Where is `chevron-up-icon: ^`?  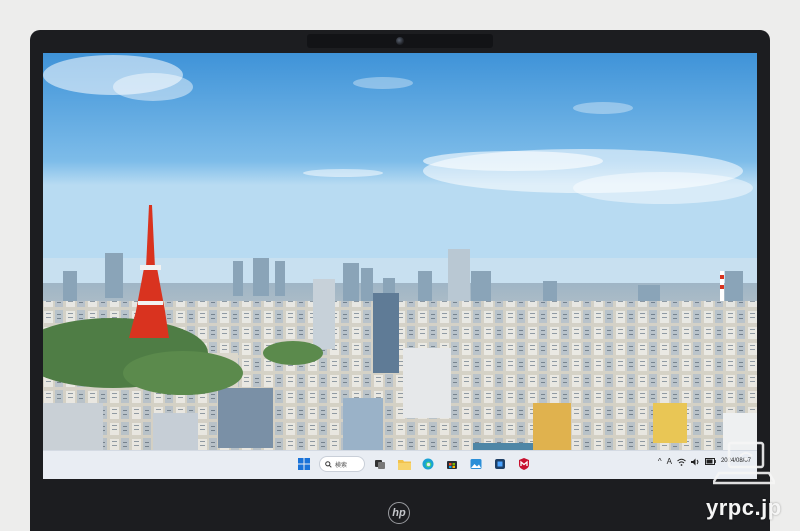 chevron-up-icon: ^ is located at coordinates (660, 461).